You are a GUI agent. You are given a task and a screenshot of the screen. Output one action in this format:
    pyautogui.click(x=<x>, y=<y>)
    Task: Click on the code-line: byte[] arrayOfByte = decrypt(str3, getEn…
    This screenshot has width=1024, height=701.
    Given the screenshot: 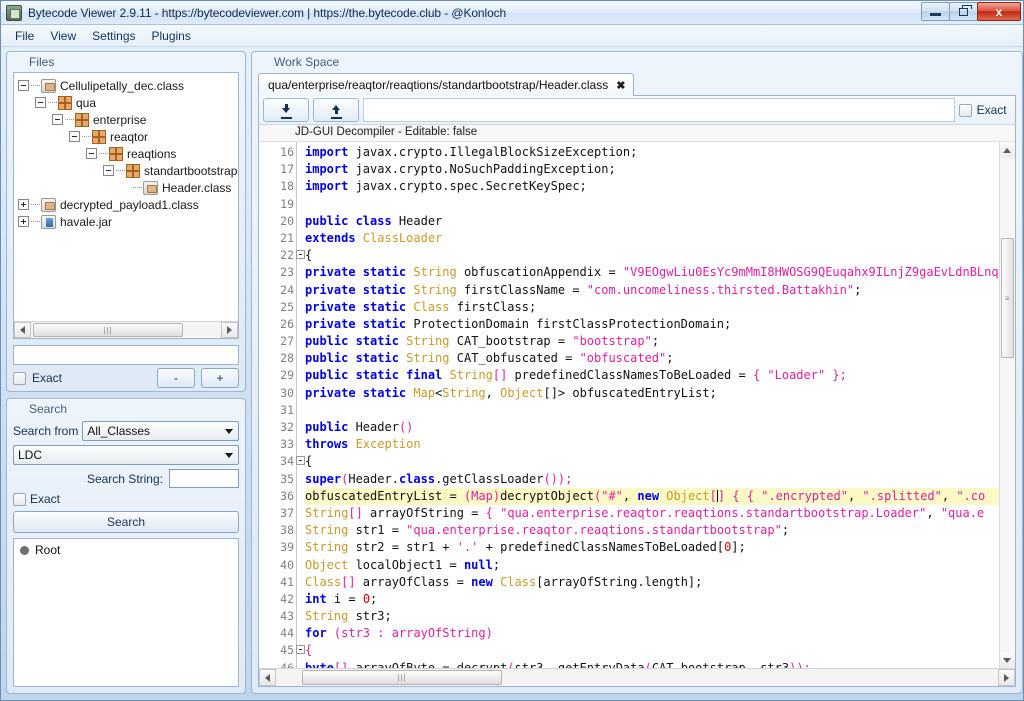 What is the action you would take?
    pyautogui.click(x=652, y=664)
    